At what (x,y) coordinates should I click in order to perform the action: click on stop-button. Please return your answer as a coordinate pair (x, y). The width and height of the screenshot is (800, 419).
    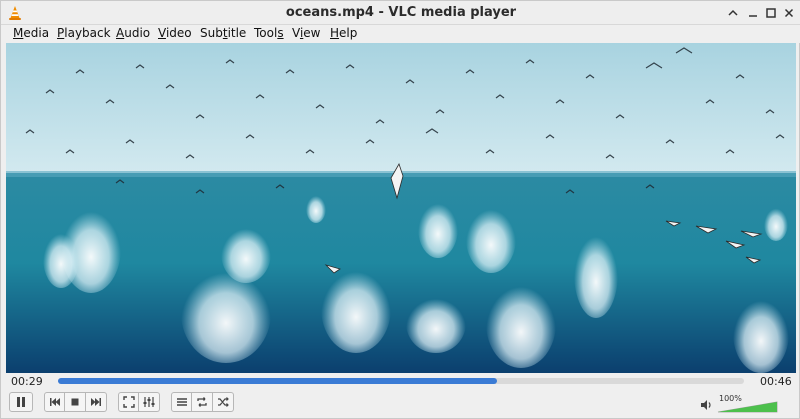
    Looking at the image, I should click on (75, 402).